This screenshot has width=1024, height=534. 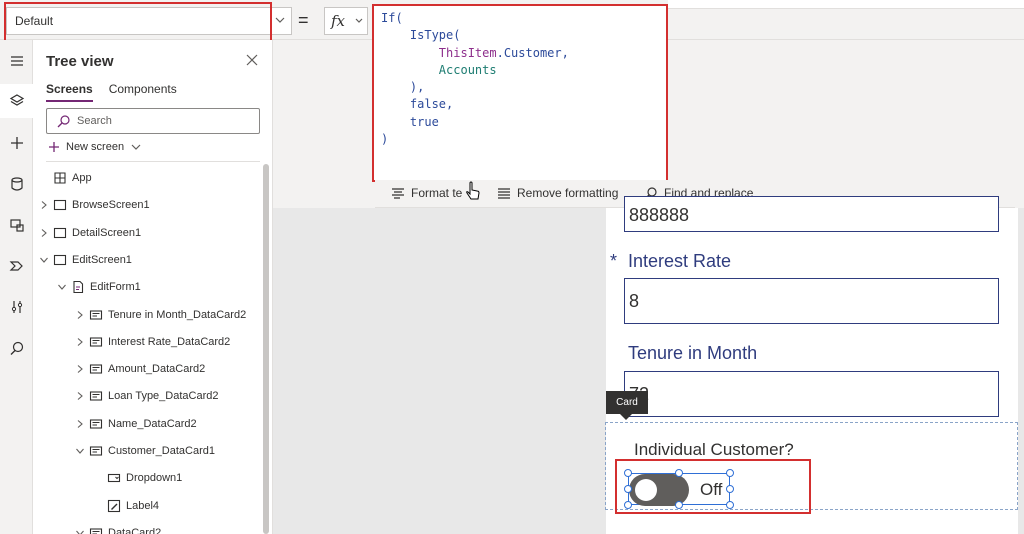 I want to click on rail-power-automate, so click(x=16, y=266).